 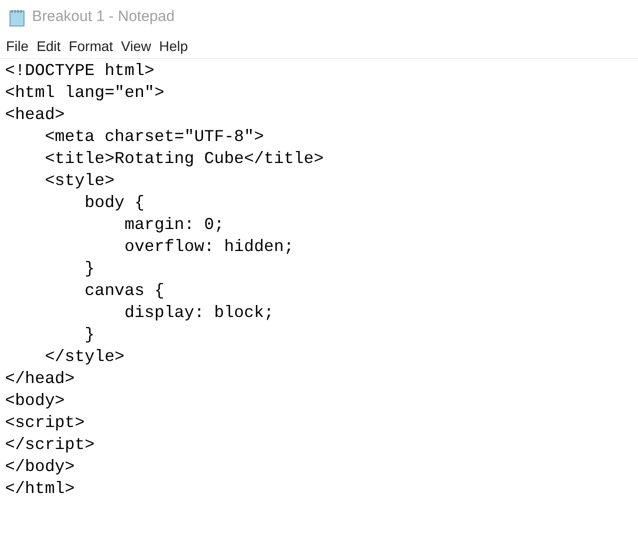 What do you see at coordinates (198, 313) in the screenshot?
I see `code-line: display: block;` at bounding box center [198, 313].